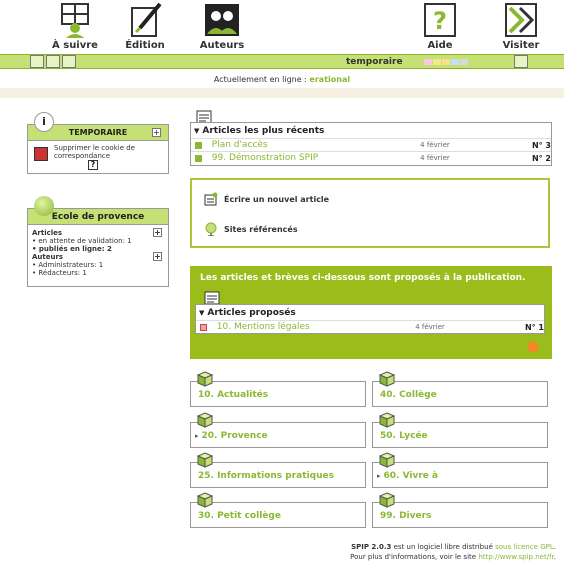 Image resolution: width=564 pixels, height=565 pixels. I want to click on table-row: Plan d'accès 4 février N° 3, so click(371, 144).